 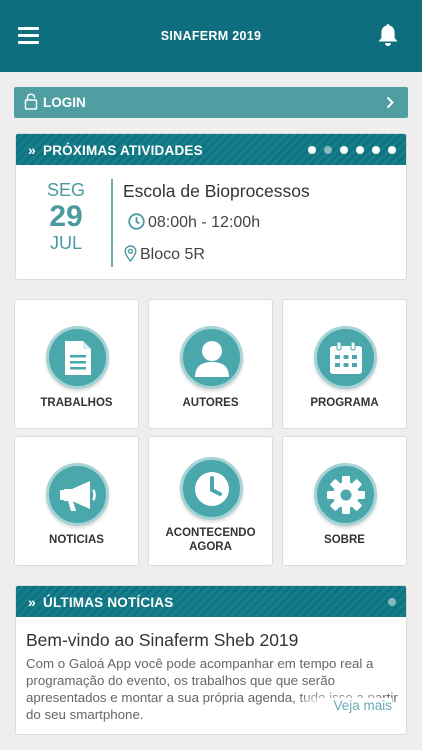 I want to click on event-date: SEG 29 JUL, so click(x=66, y=217).